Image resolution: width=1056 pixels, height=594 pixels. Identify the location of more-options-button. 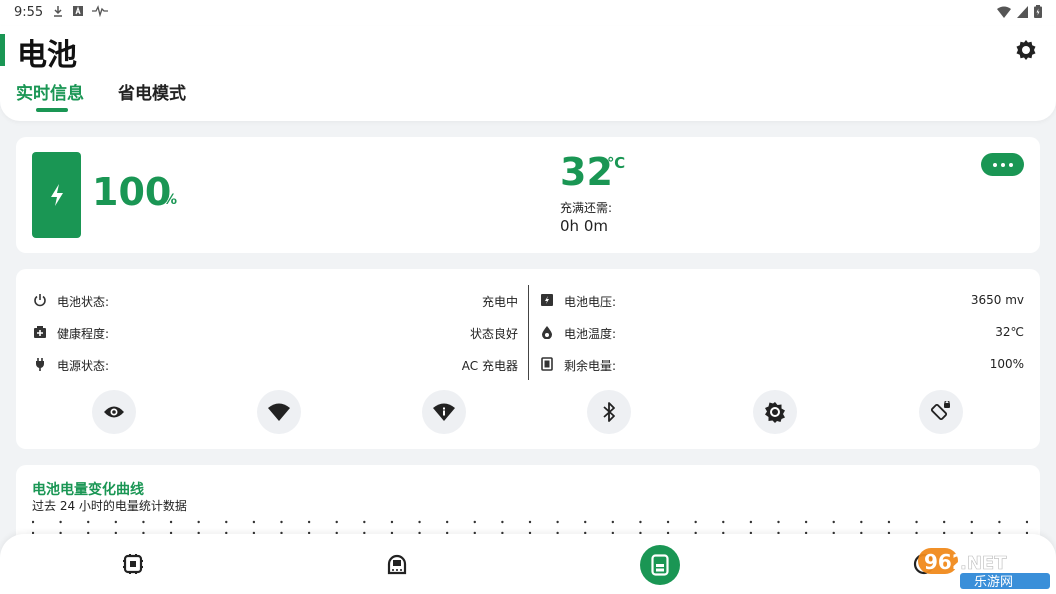
(1002, 164).